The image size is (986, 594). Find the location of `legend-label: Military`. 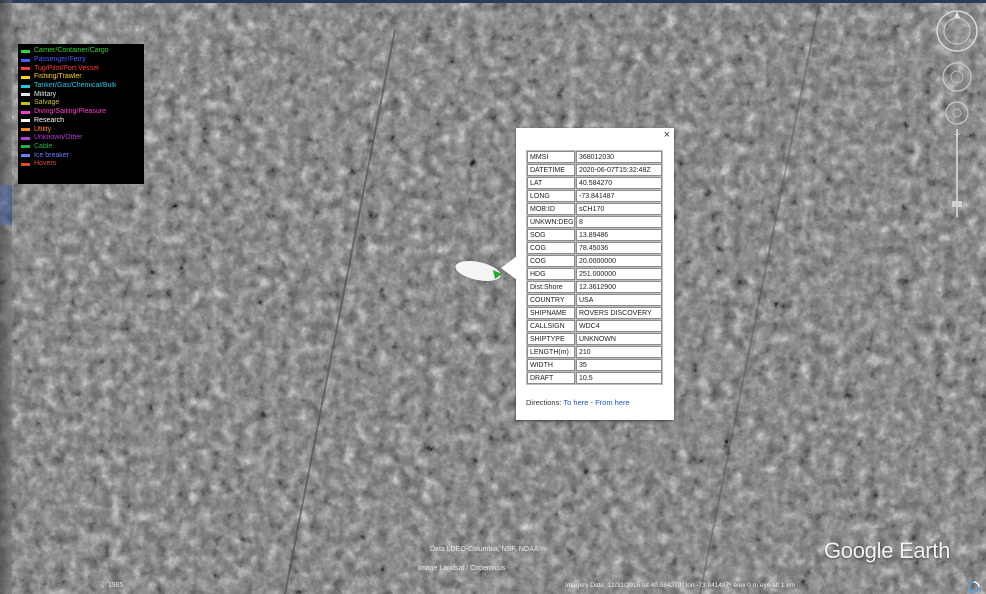

legend-label: Military is located at coordinates (45, 94).